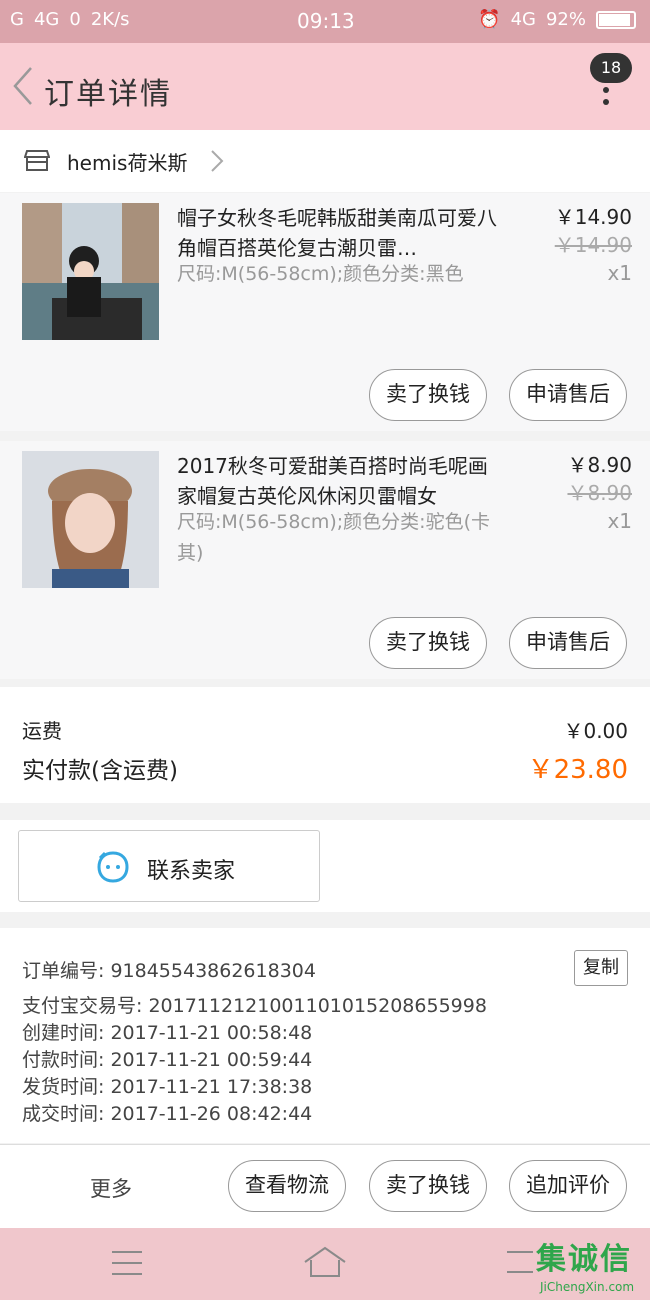  Describe the element at coordinates (113, 867) in the screenshot. I see `chat-bubble-icon` at that location.